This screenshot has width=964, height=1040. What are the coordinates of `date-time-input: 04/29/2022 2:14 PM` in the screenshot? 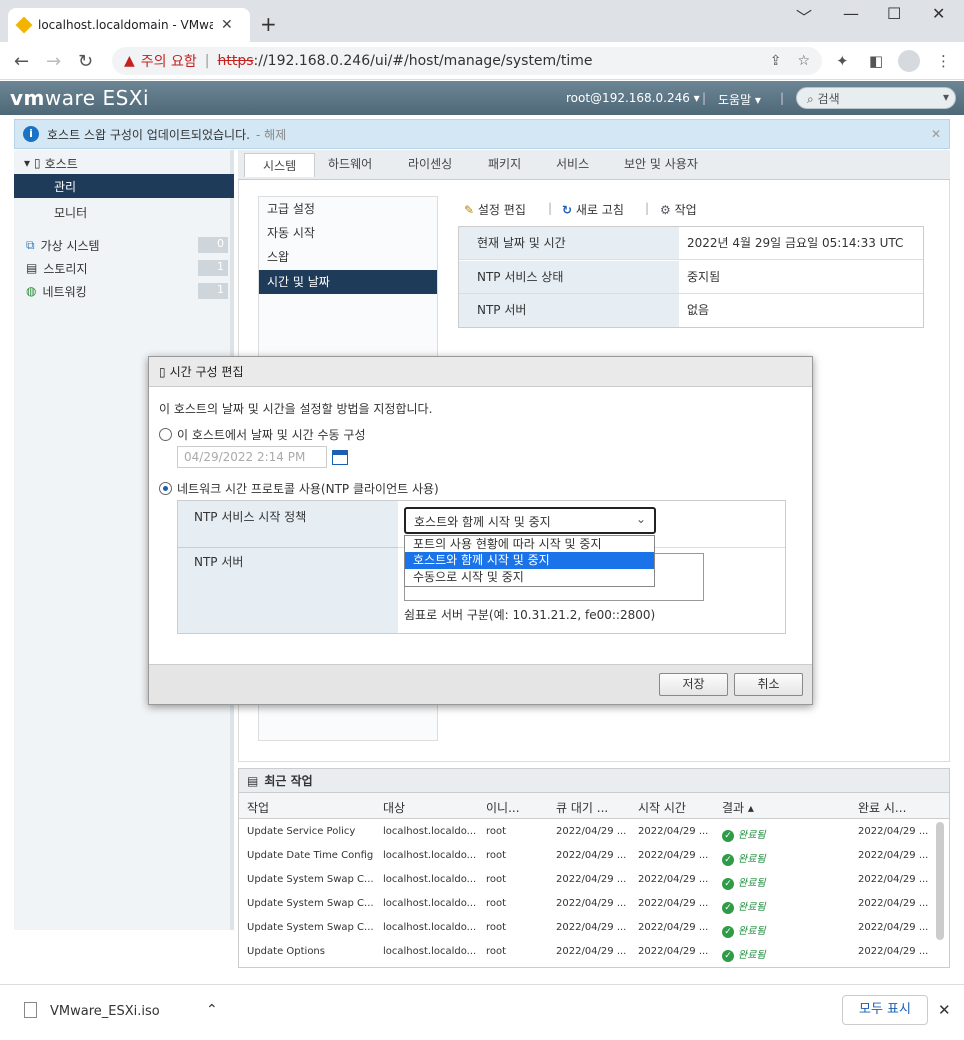 It's located at (252, 457).